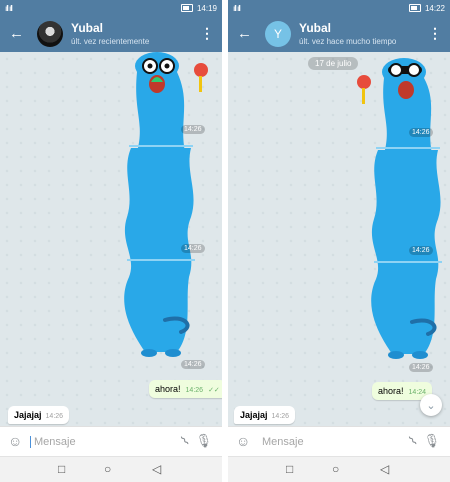 The image size is (450, 482). I want to click on chevron-down-icon: ⌄, so click(431, 405).